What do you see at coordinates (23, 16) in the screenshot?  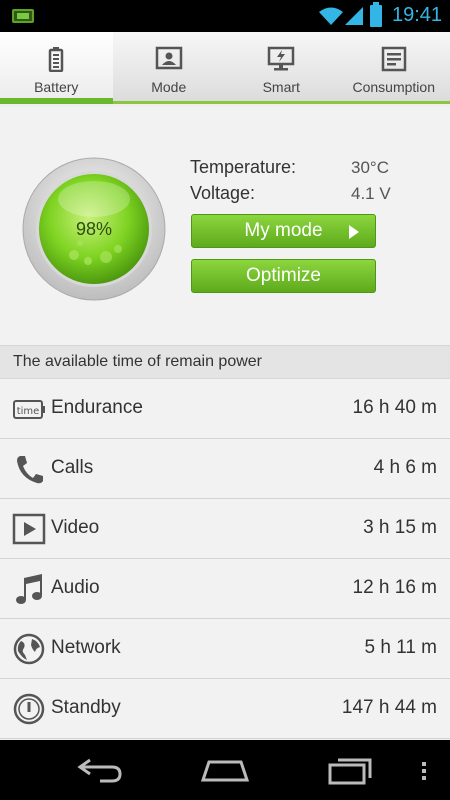 I see `battery-indicator-icon` at bounding box center [23, 16].